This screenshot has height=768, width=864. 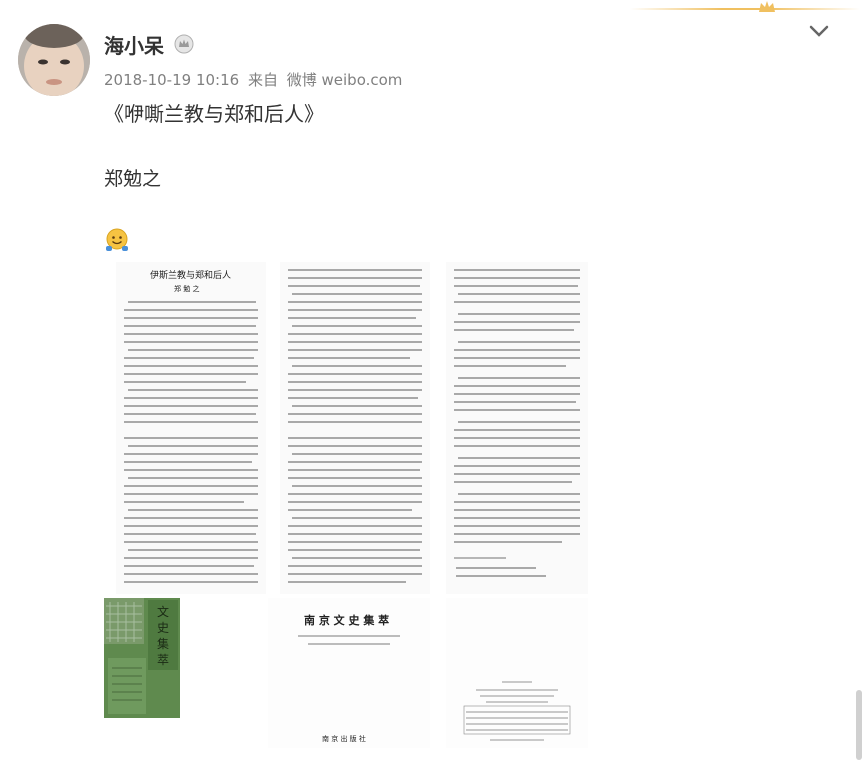 What do you see at coordinates (184, 44) in the screenshot?
I see `vip-badge-icon` at bounding box center [184, 44].